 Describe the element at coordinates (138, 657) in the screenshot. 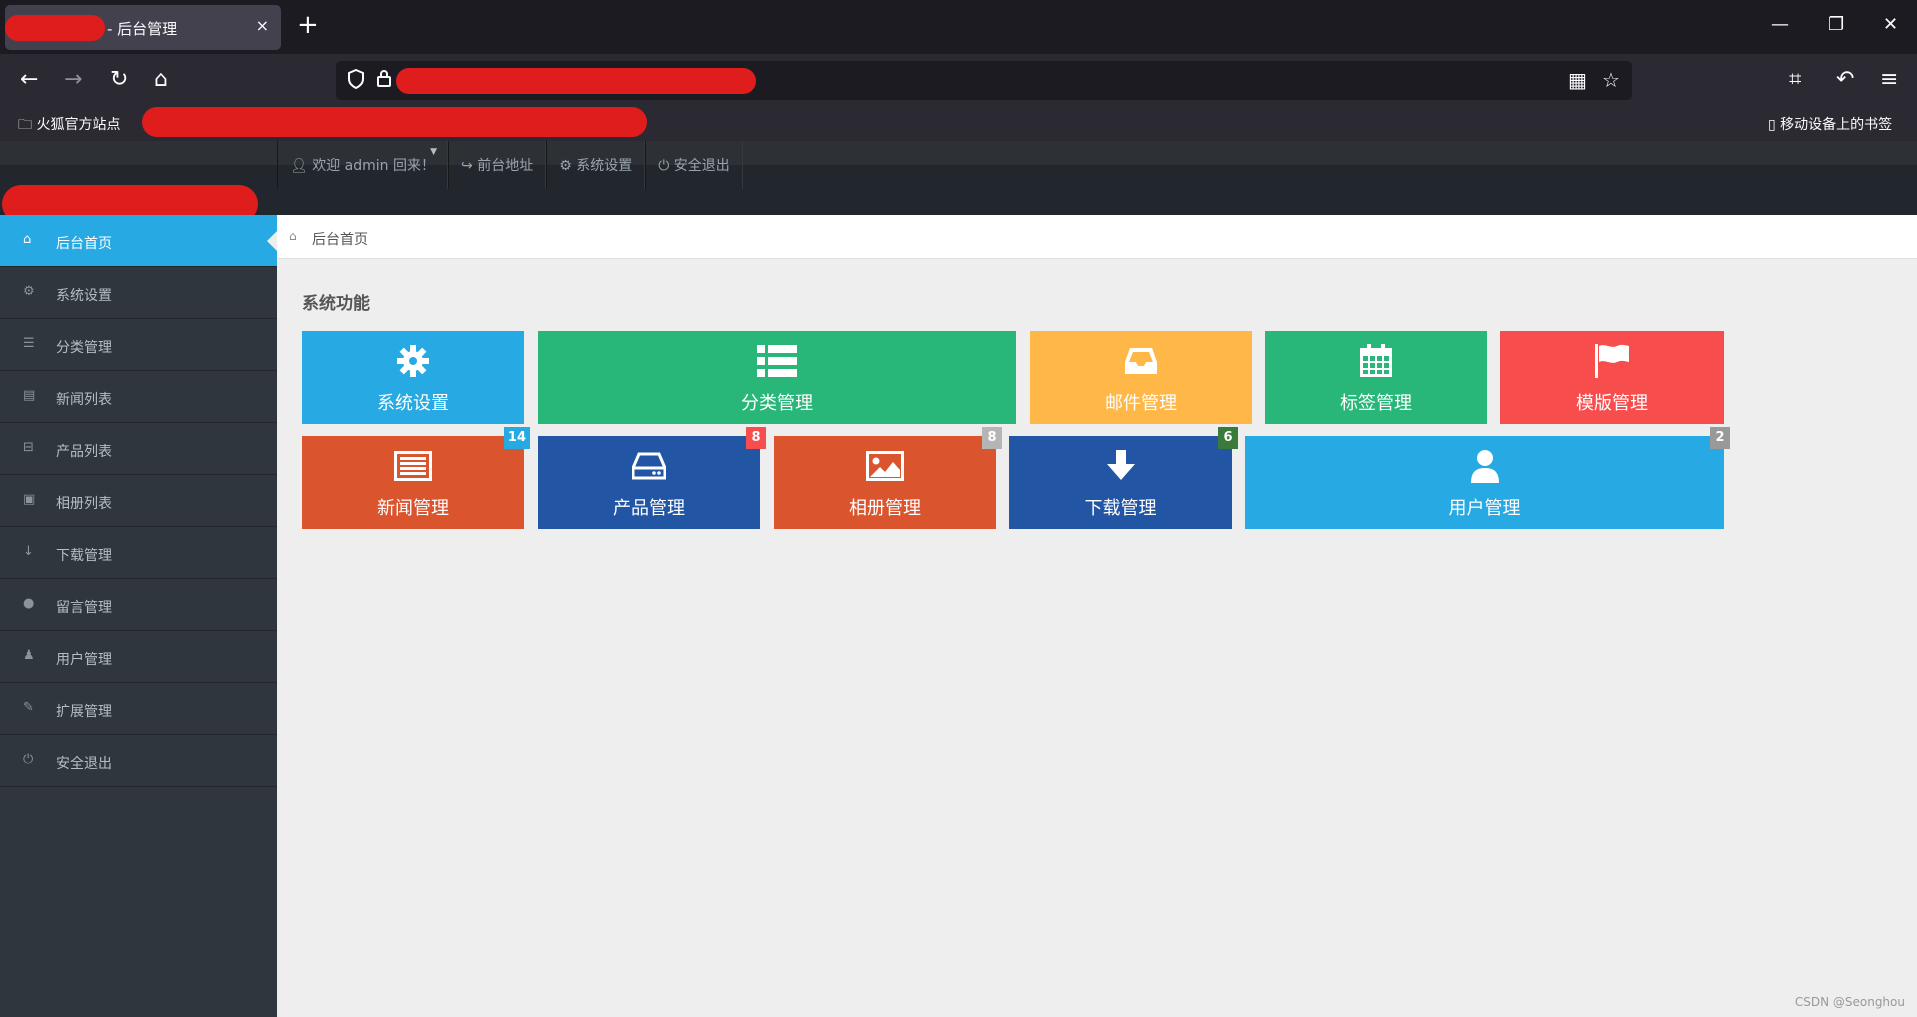

I see `sidebar-item-users: ♟ 用户管理` at that location.